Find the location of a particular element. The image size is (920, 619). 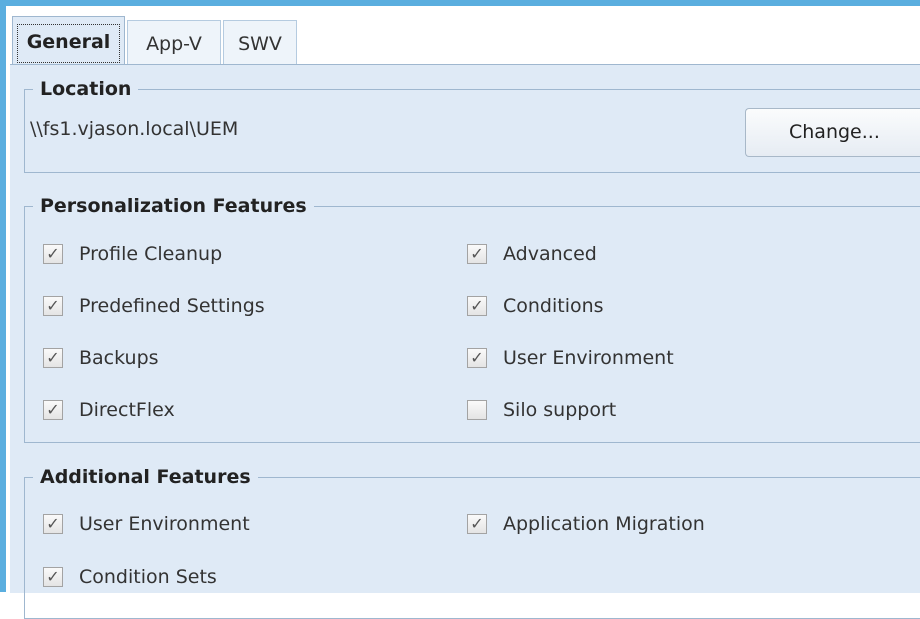

tab-app-v: App-V is located at coordinates (174, 44).